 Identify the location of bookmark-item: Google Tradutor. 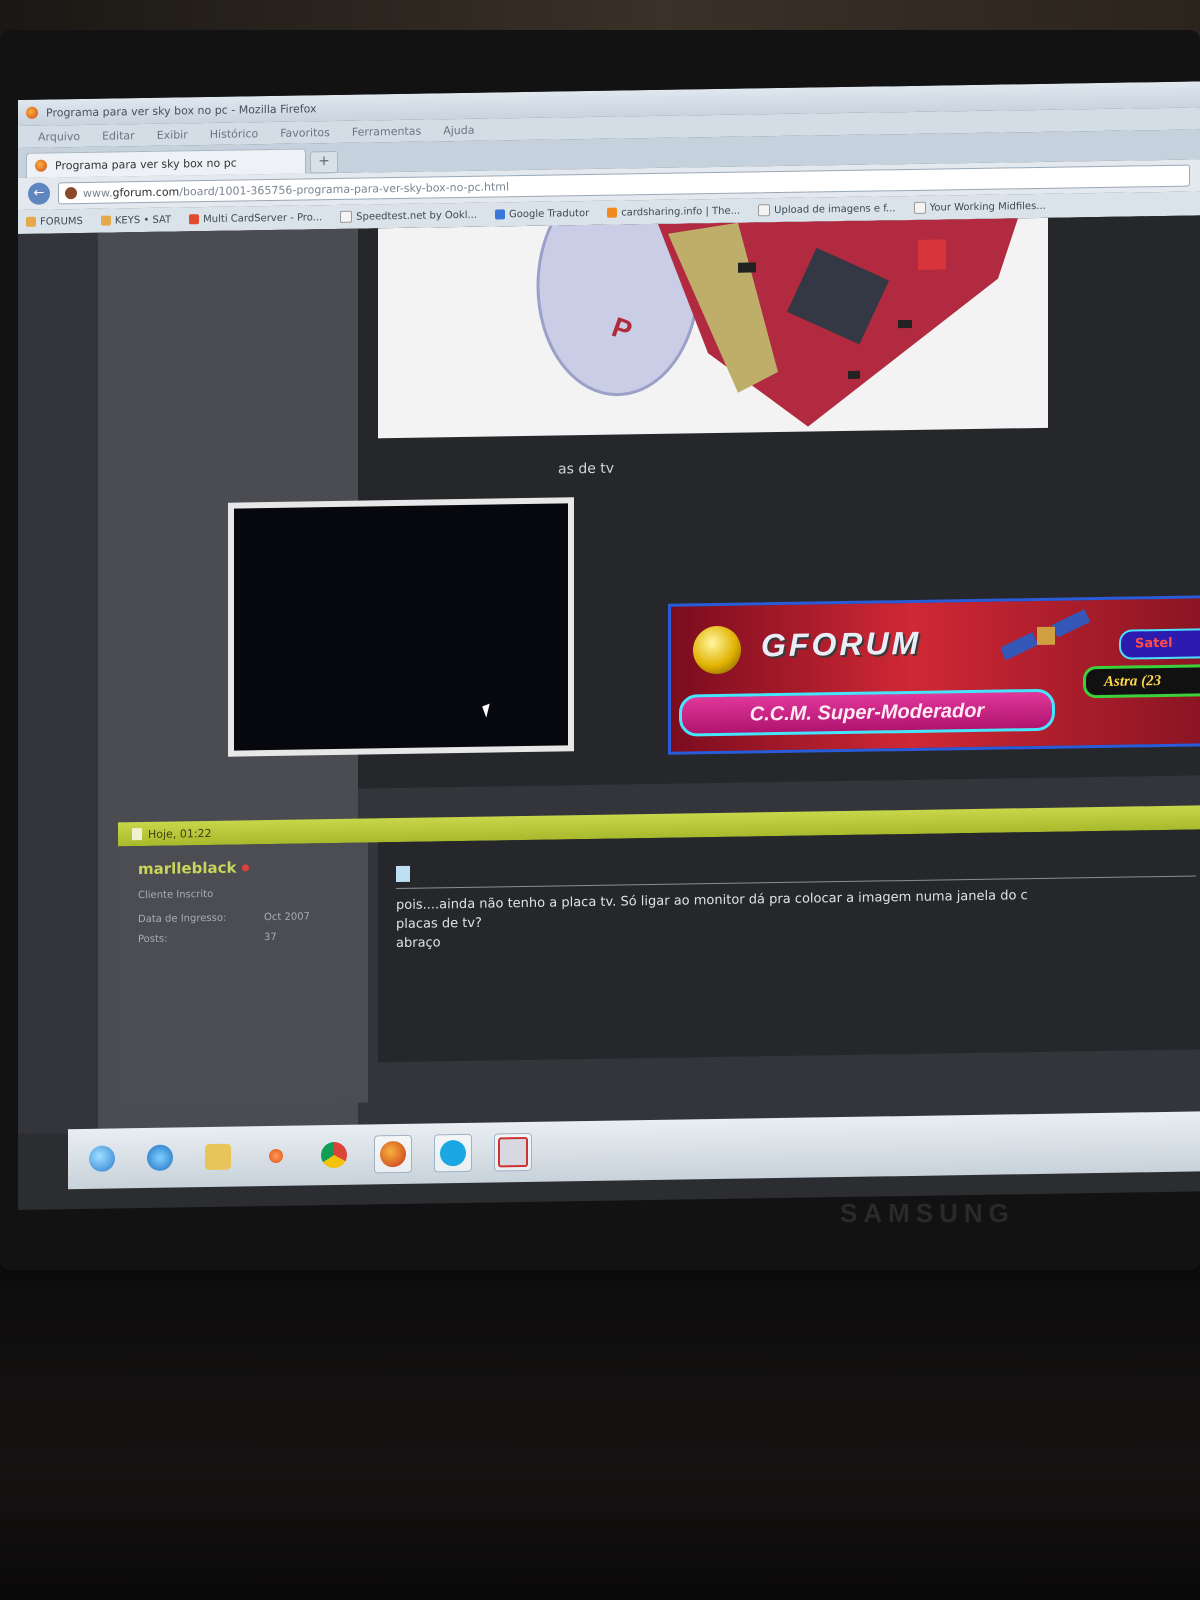
(542, 214).